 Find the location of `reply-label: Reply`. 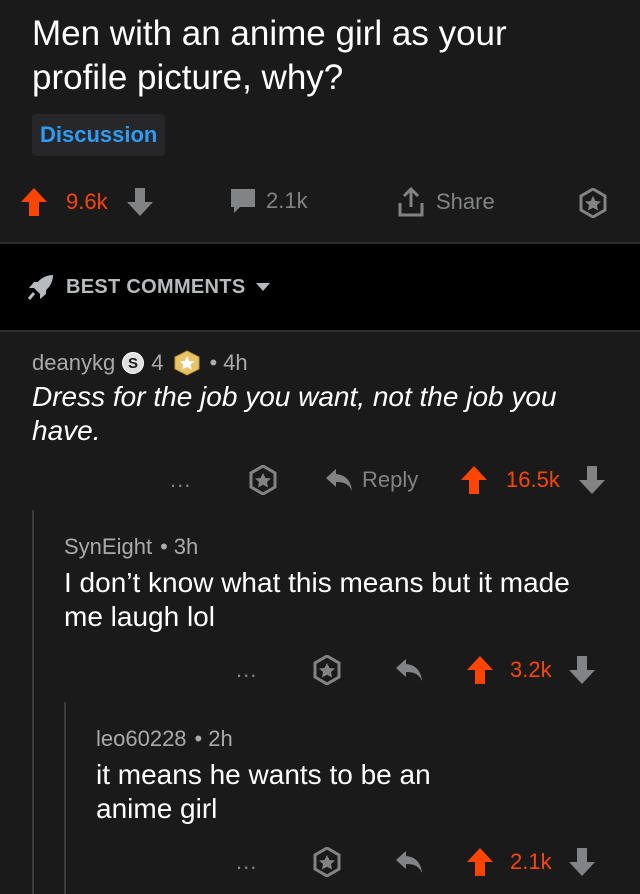

reply-label: Reply is located at coordinates (390, 479).